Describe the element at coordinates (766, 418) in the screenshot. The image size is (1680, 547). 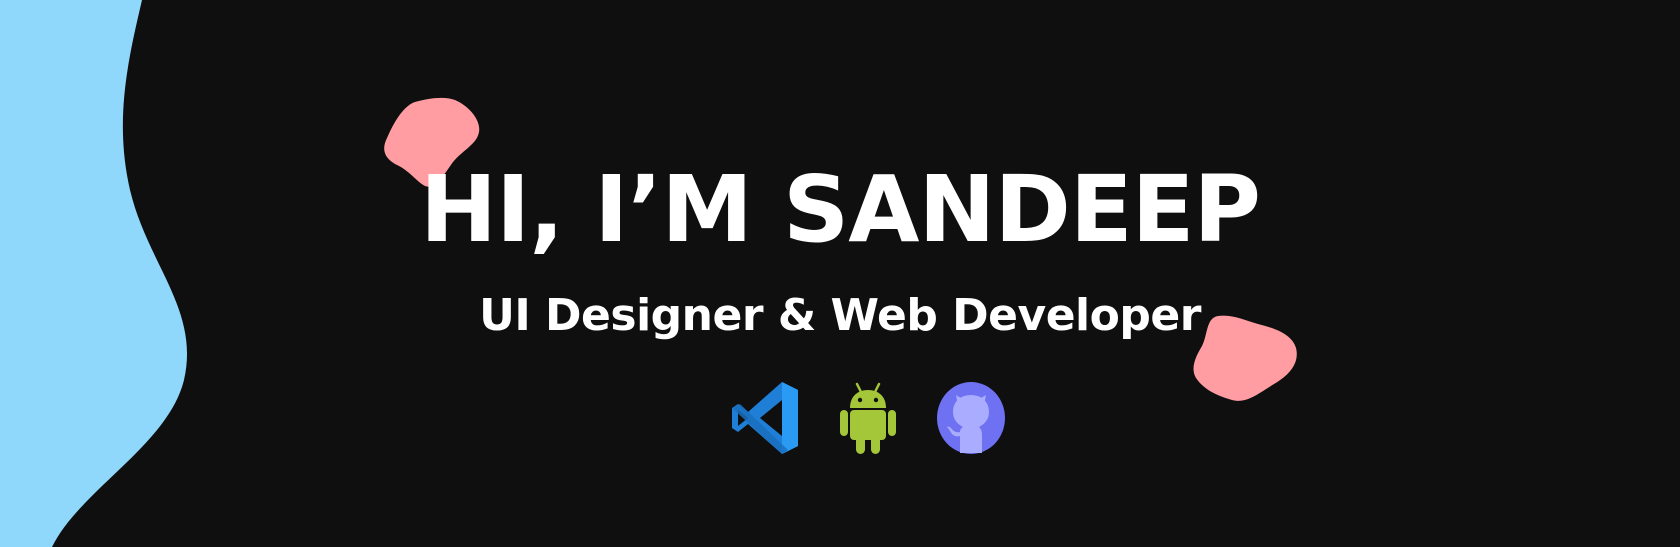
I see `vscode-icon` at that location.